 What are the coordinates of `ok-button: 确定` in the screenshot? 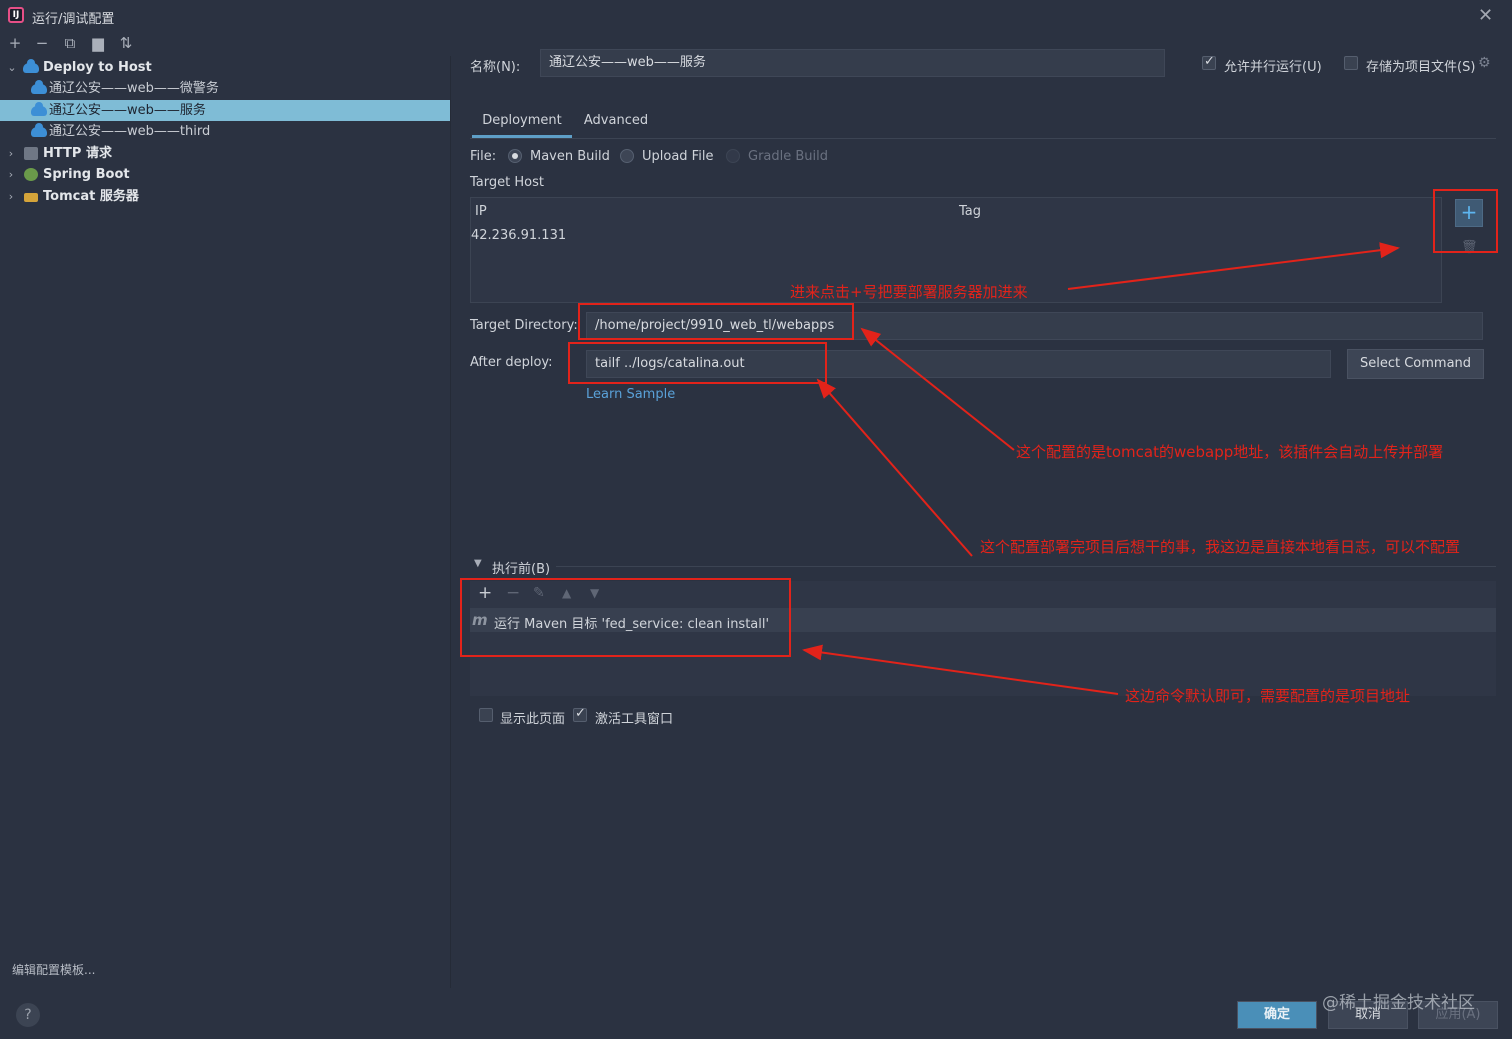 It's located at (1277, 1015).